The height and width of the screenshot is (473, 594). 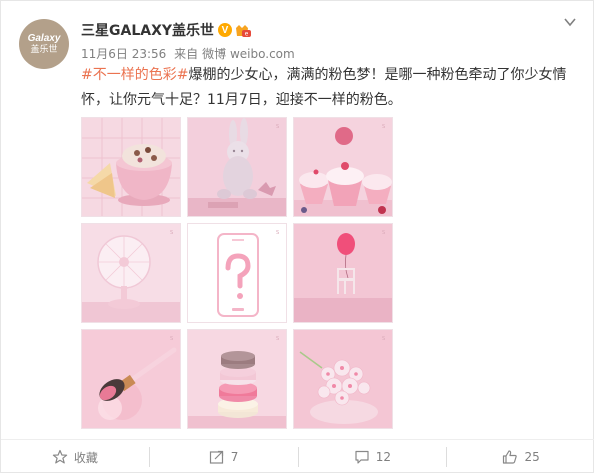 What do you see at coordinates (186, 54) in the screenshot?
I see `source-prefix: 来自` at bounding box center [186, 54].